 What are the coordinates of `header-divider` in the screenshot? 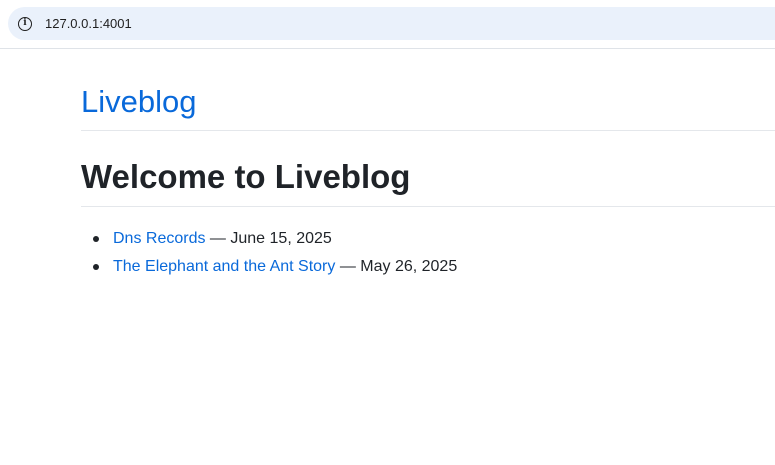 It's located at (428, 130).